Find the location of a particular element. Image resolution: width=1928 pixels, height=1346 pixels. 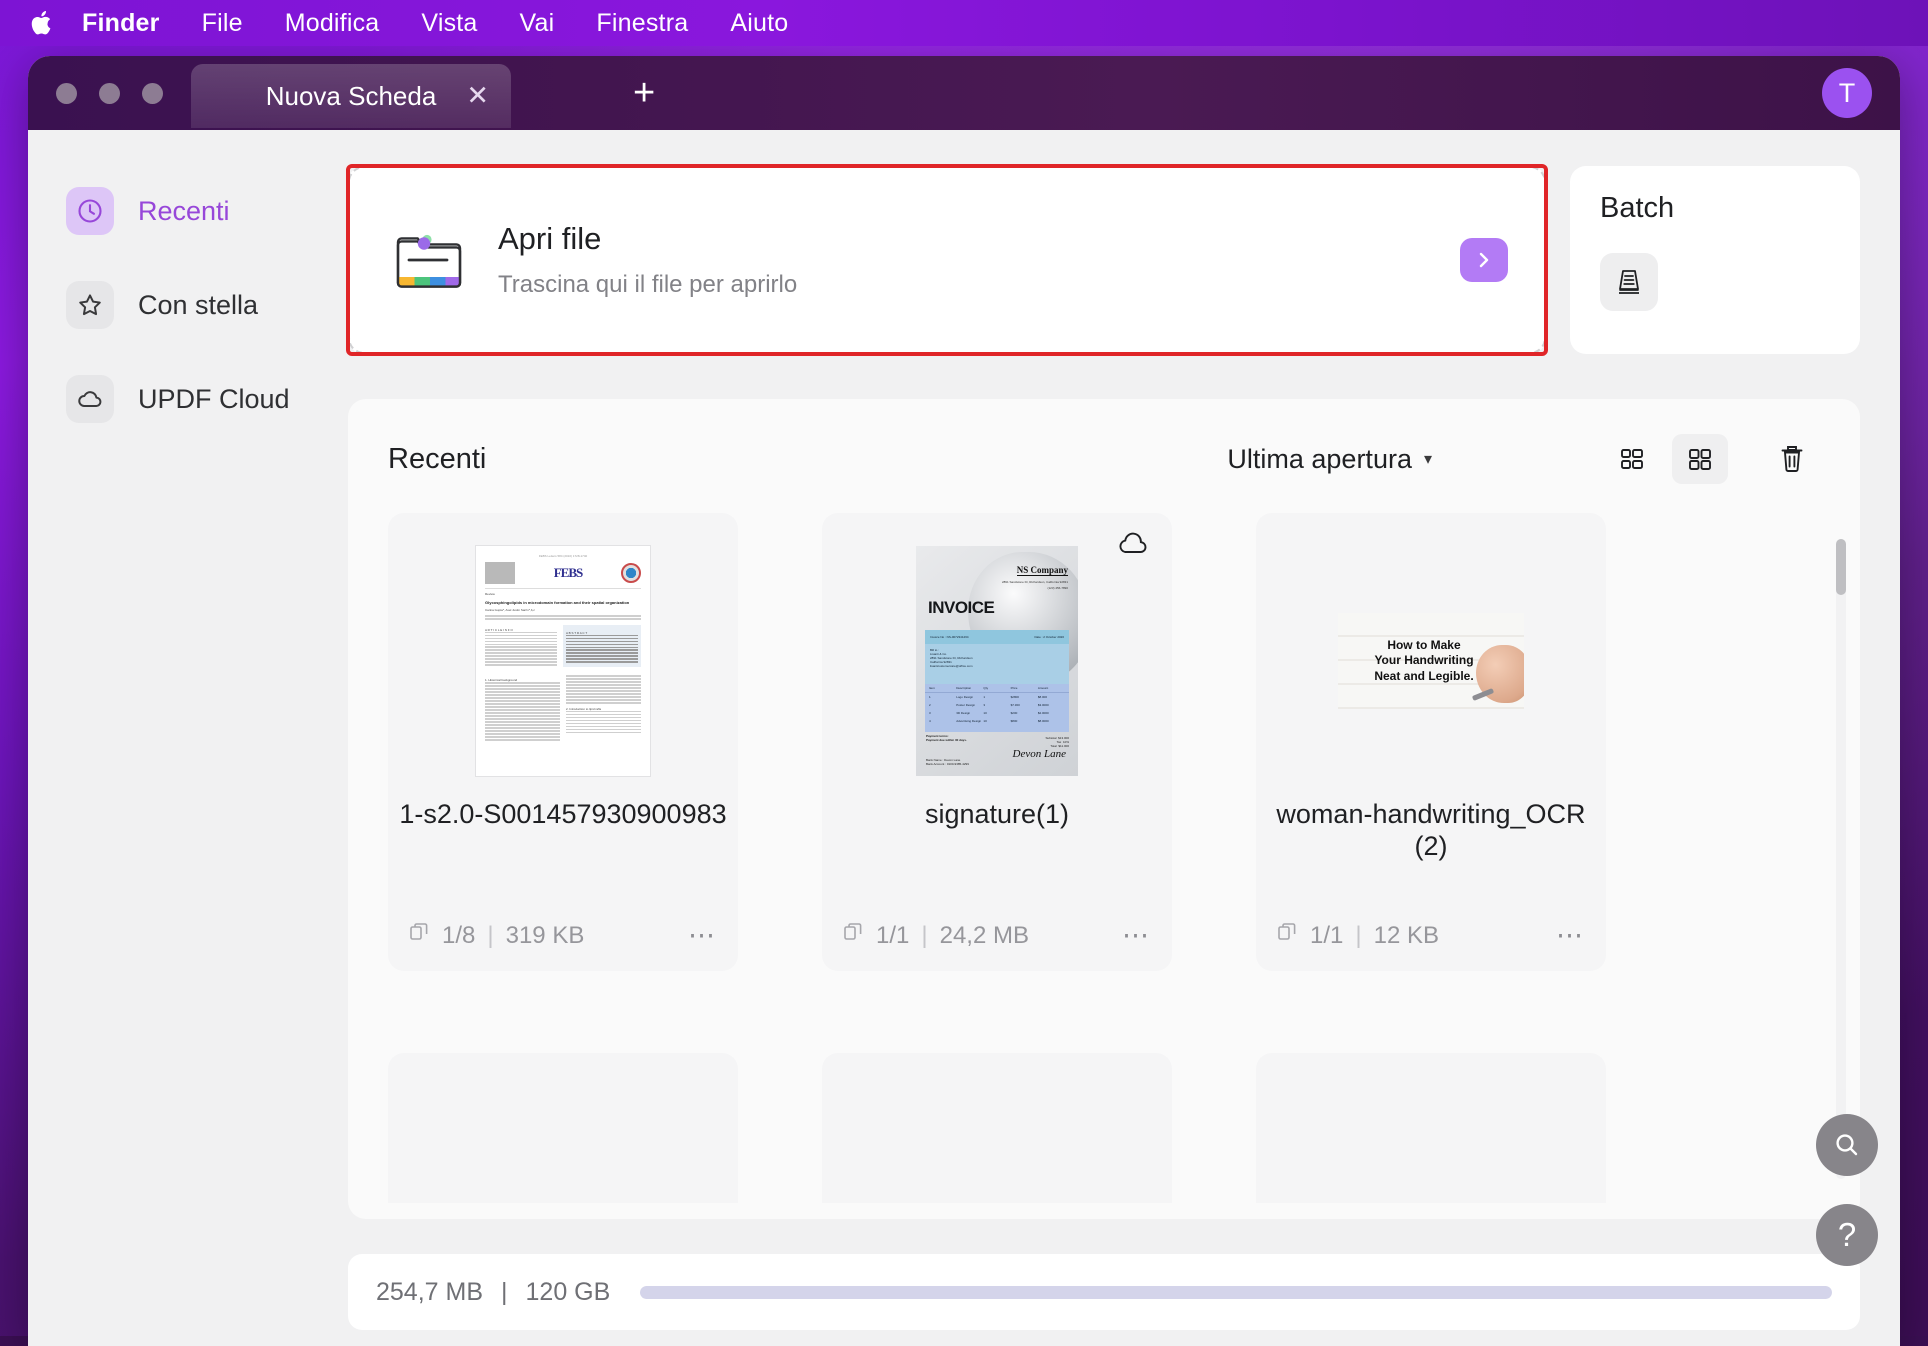

file-pages: 1/1 is located at coordinates (892, 936).